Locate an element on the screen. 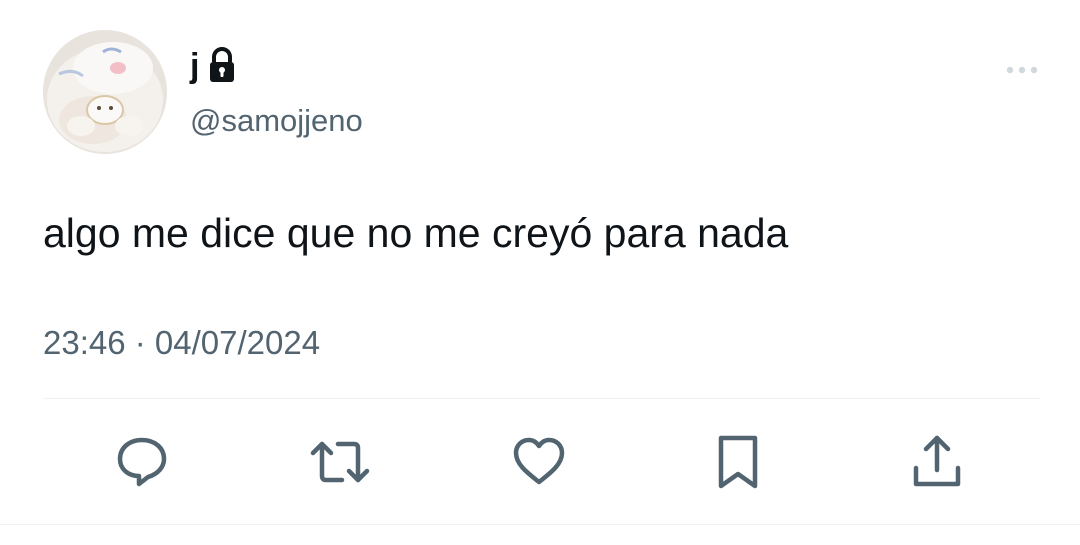 The height and width of the screenshot is (545, 1080). avatar is located at coordinates (105, 92).